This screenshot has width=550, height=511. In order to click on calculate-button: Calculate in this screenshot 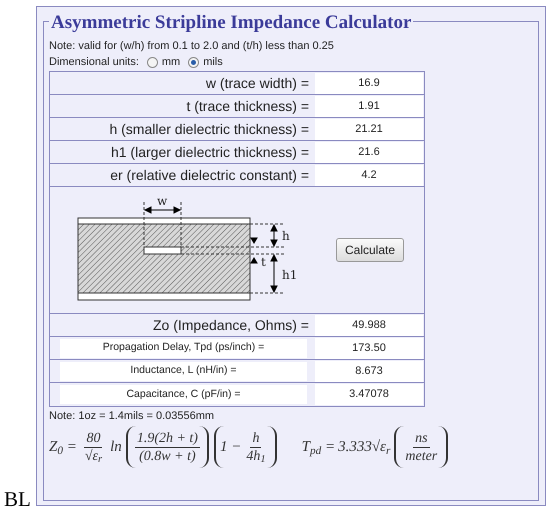, I will do `click(370, 250)`.